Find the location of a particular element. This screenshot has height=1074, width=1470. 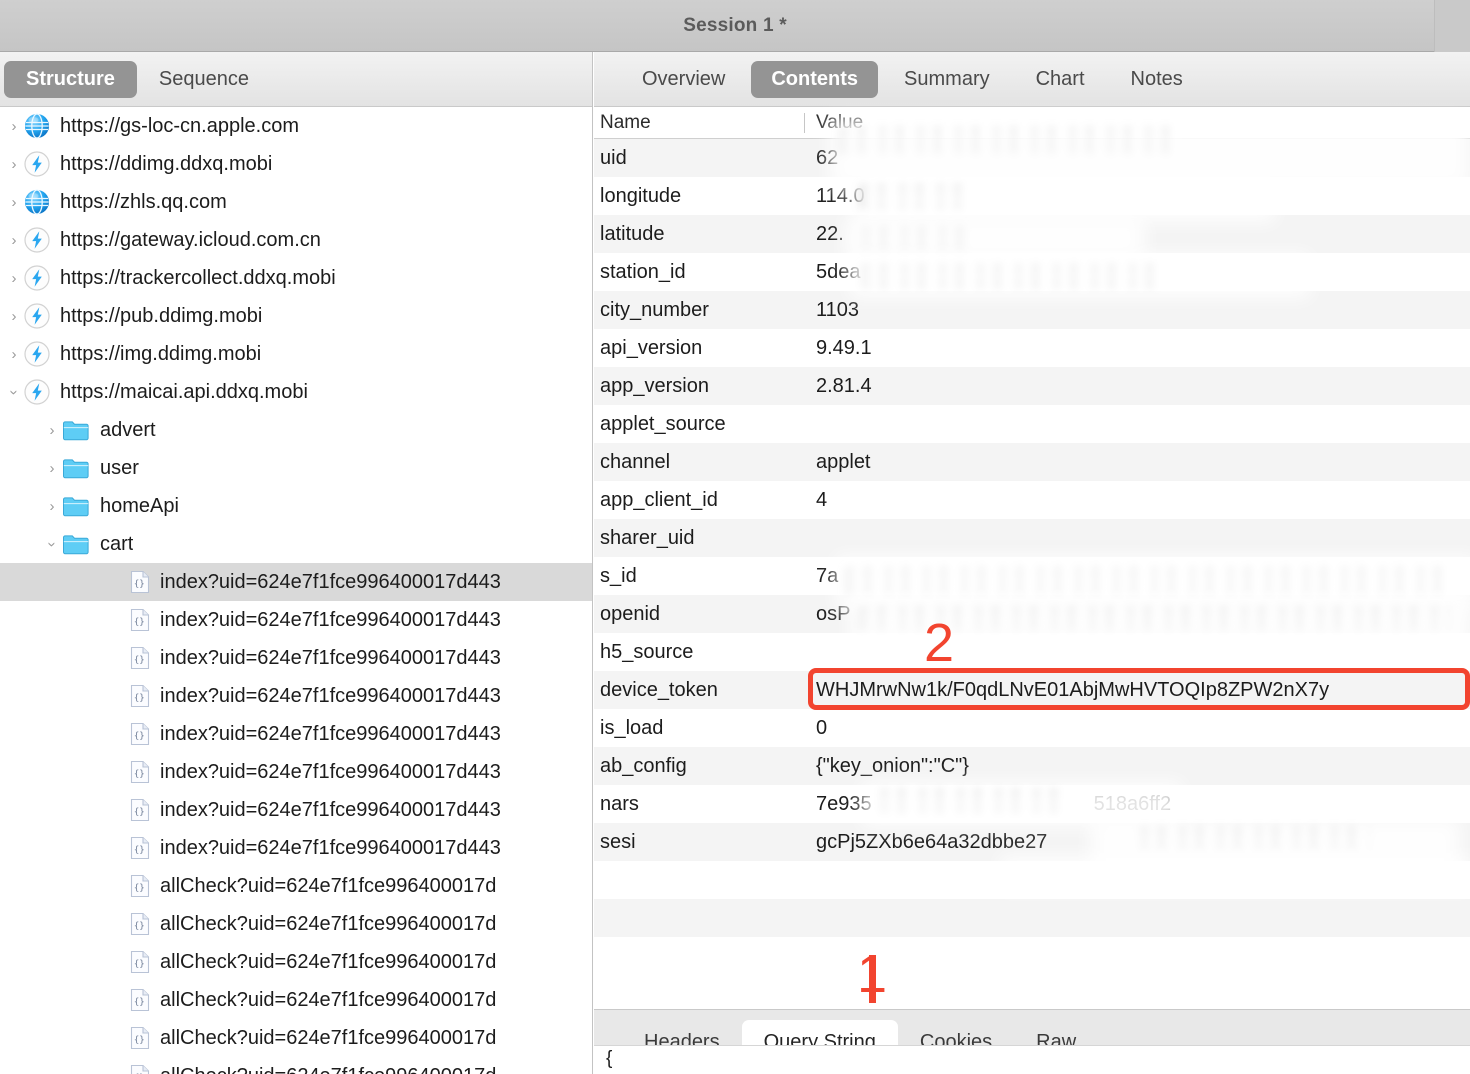

tree-row: › https://img.ddimg.mobi is located at coordinates (296, 354).